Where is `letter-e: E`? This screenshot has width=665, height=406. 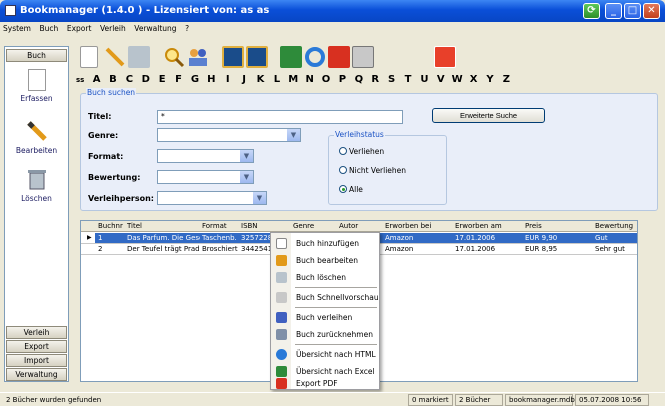 letter-e: E is located at coordinates (162, 79).